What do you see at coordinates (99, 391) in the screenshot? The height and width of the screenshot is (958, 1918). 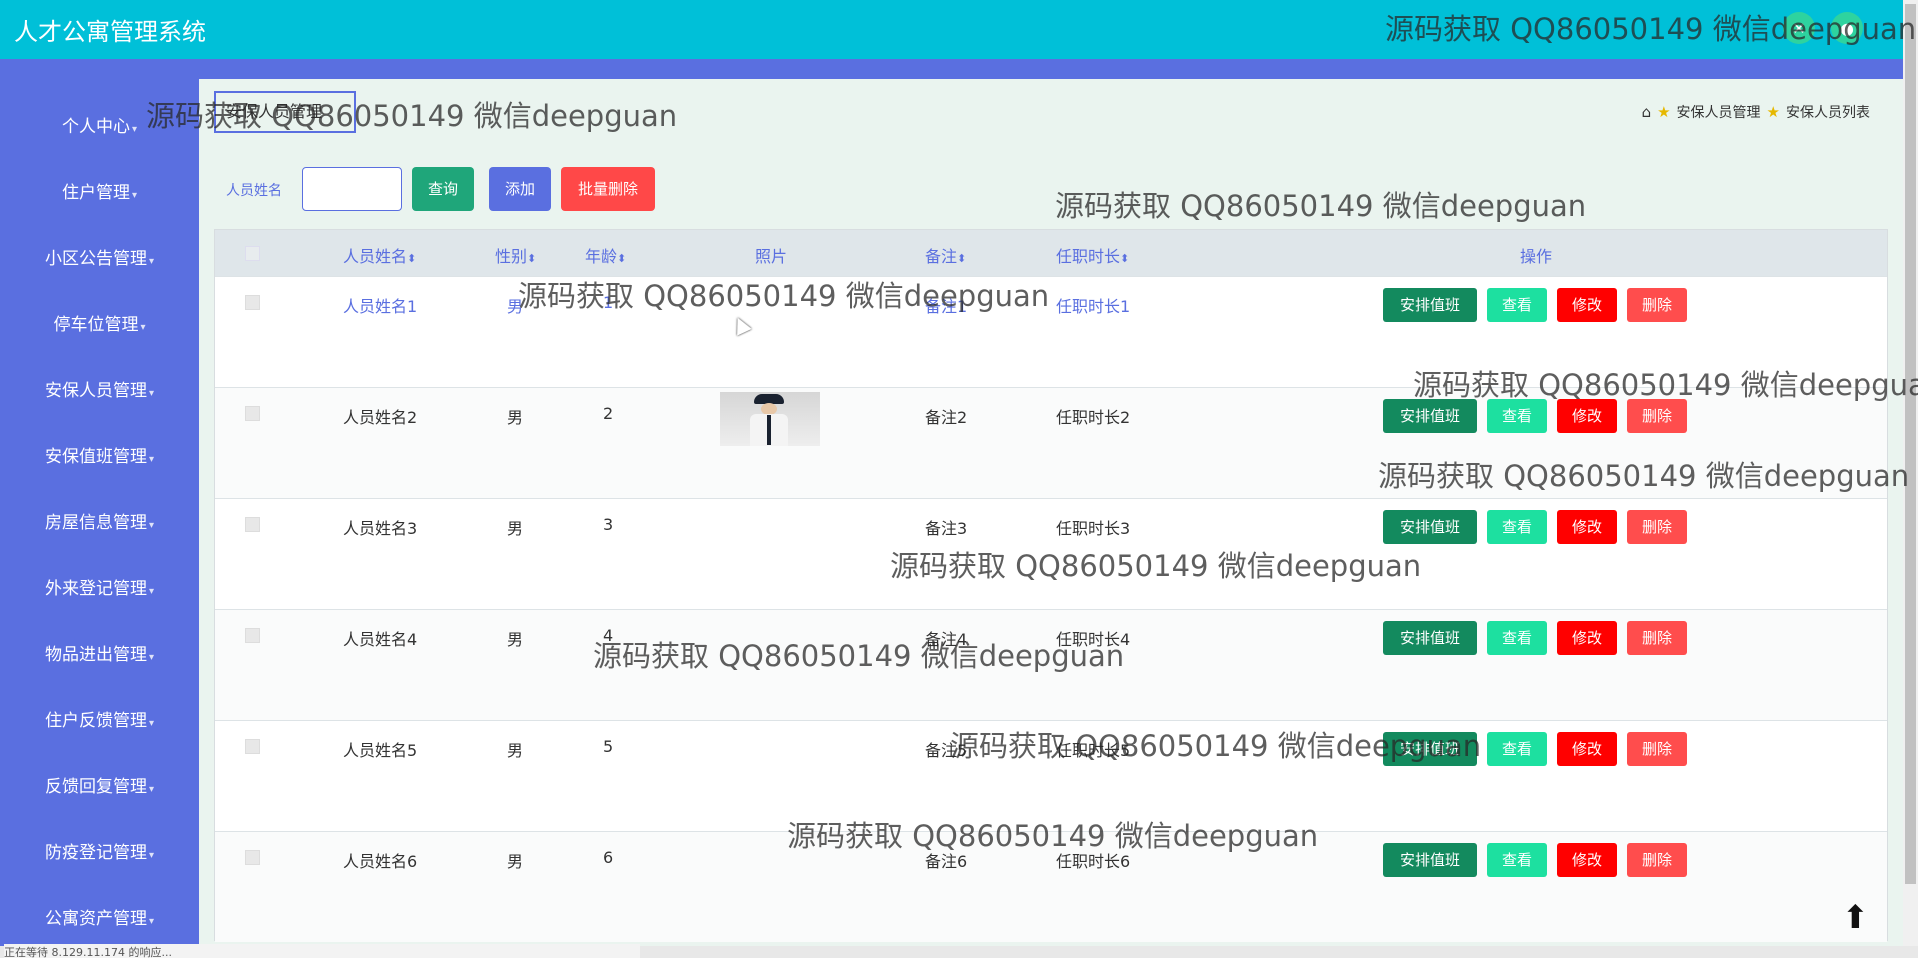 I see `sidebar-item-security-staff: 安保人员管理 ▾` at bounding box center [99, 391].